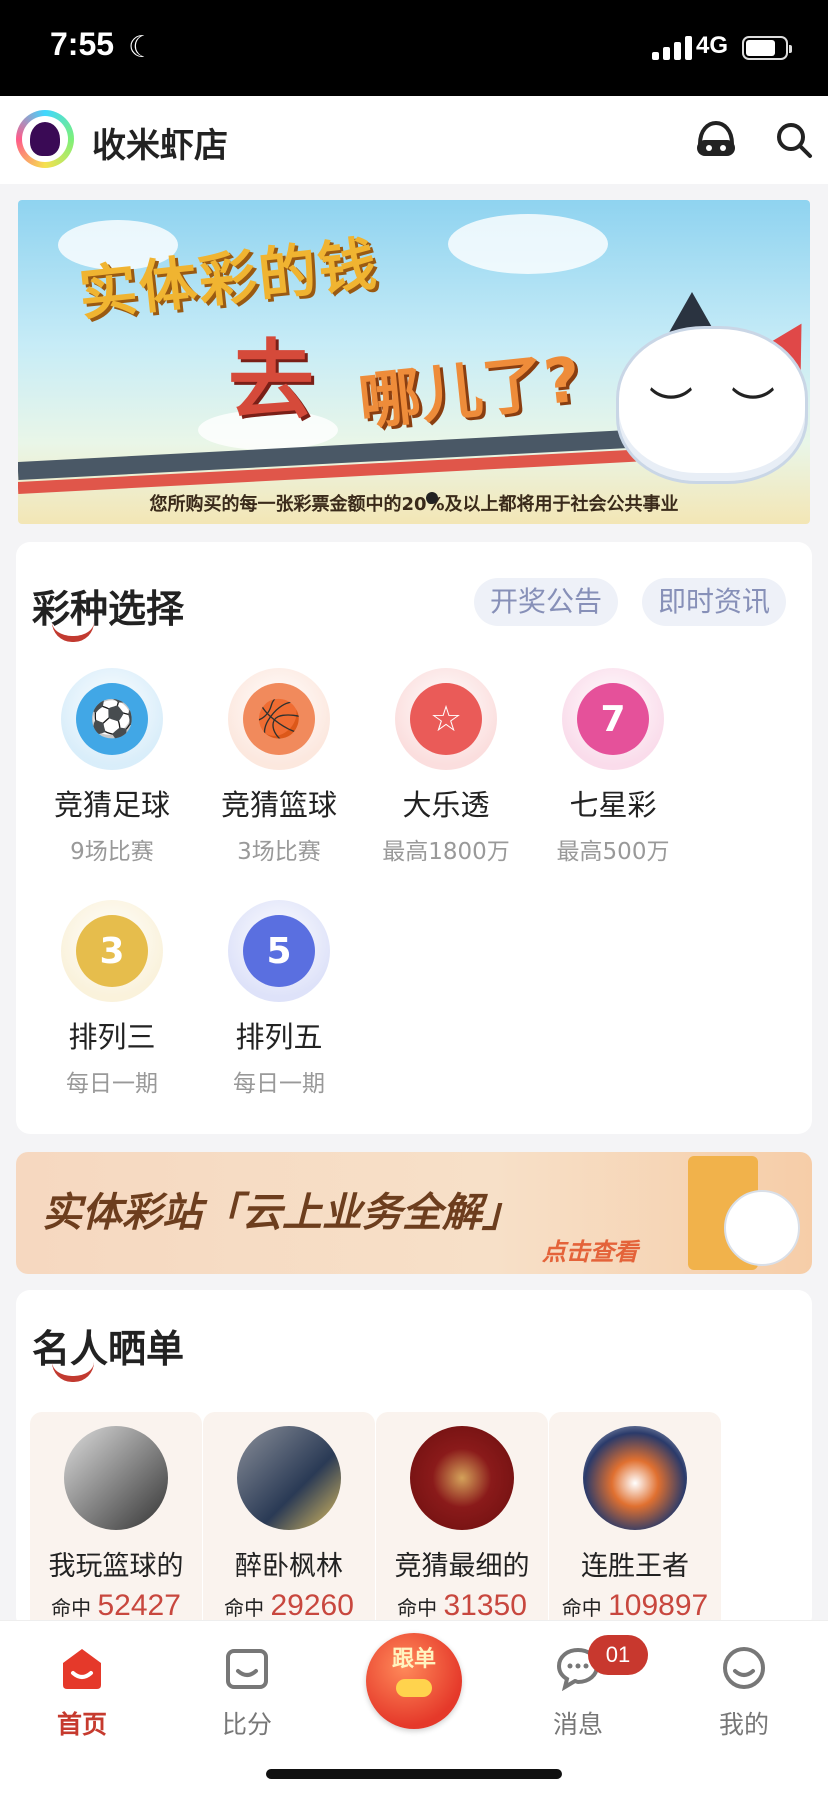 The width and height of the screenshot is (828, 1793). I want to click on number-five-icon: 5, so click(279, 951).